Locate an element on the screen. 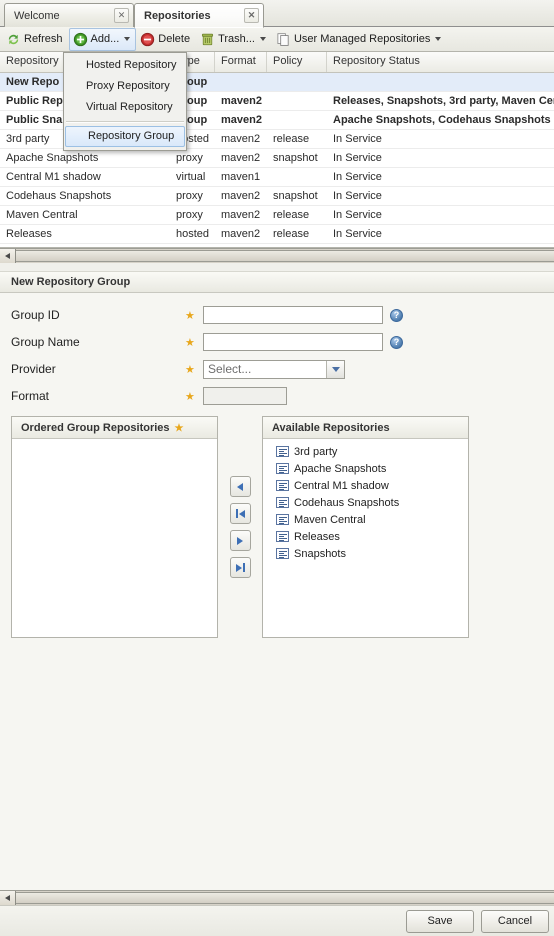 The height and width of the screenshot is (936, 554). ordered-group-repositories-header: Ordered Group Repositories ★ is located at coordinates (114, 428).